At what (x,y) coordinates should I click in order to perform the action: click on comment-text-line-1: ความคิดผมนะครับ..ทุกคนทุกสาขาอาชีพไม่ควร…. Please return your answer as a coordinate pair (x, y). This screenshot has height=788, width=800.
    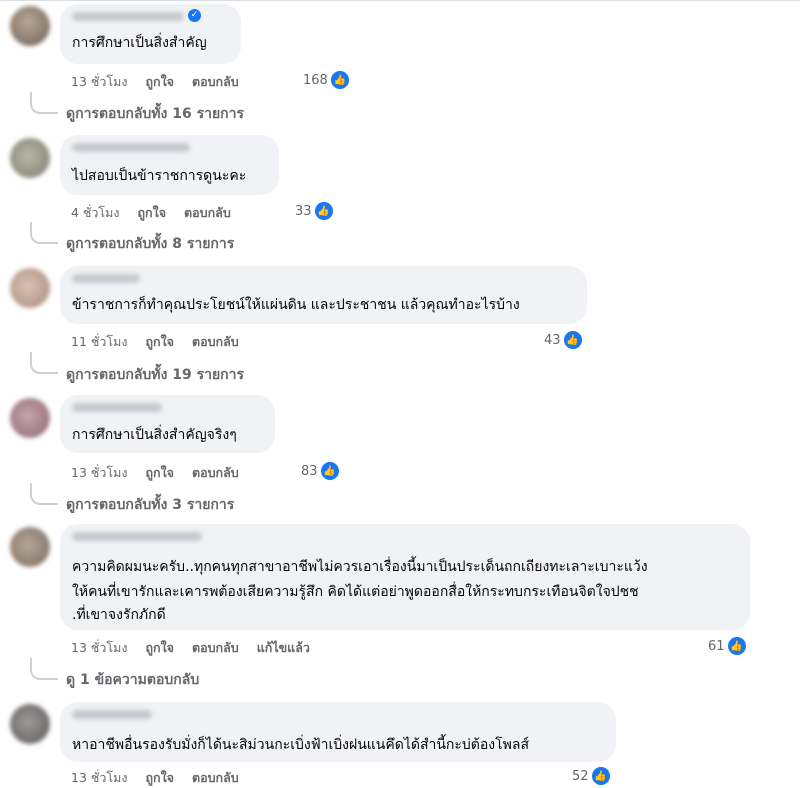
    Looking at the image, I should click on (360, 567).